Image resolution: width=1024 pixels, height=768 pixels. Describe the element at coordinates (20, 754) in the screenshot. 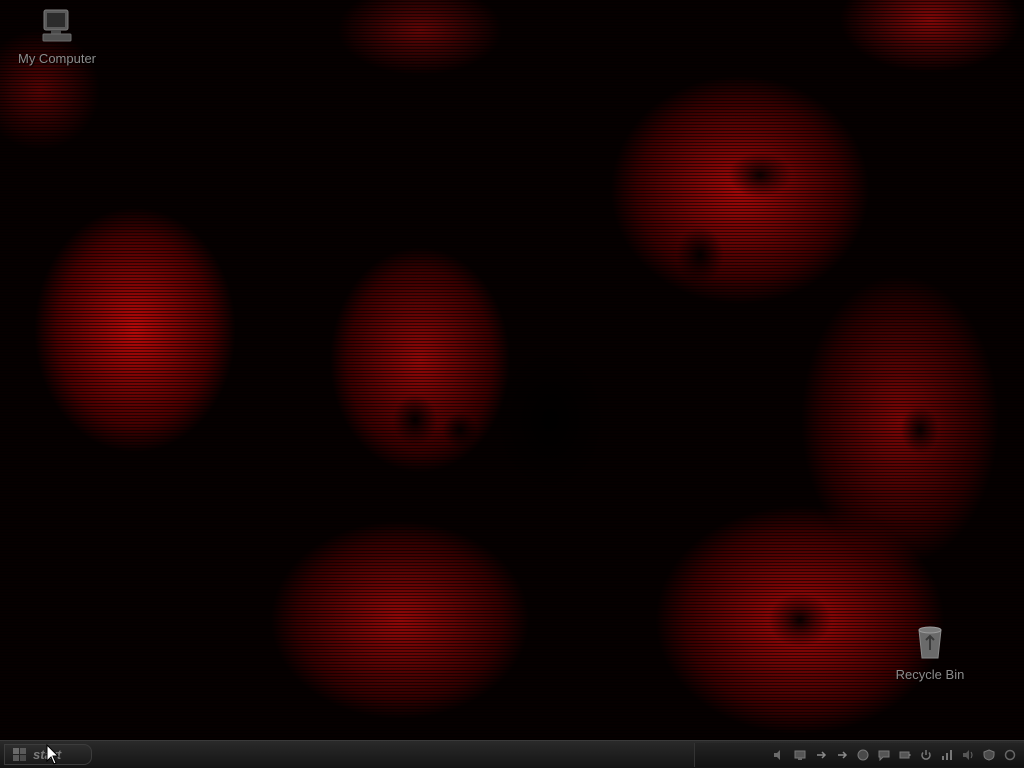

I see `windows-logo-icon` at that location.